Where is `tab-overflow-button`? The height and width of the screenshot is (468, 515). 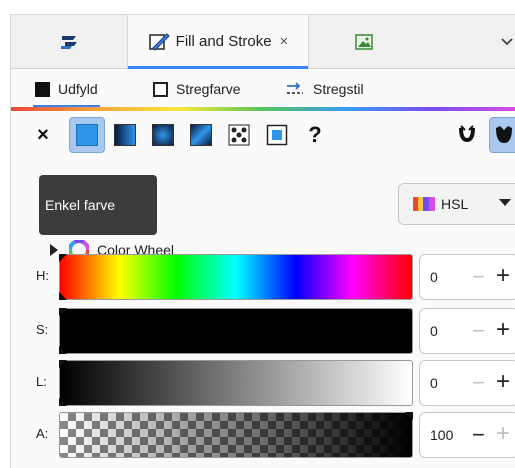 tab-overflow-button is located at coordinates (501, 41).